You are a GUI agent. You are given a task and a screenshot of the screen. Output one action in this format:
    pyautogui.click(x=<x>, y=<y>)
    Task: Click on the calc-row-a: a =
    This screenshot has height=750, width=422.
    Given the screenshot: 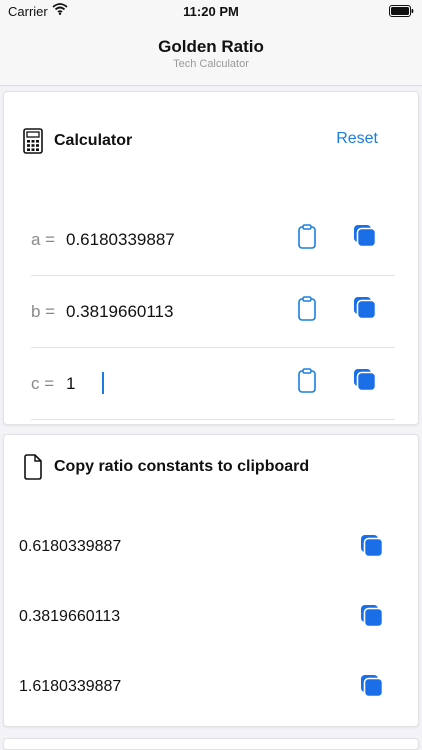 What is the action you would take?
    pyautogui.click(x=213, y=240)
    